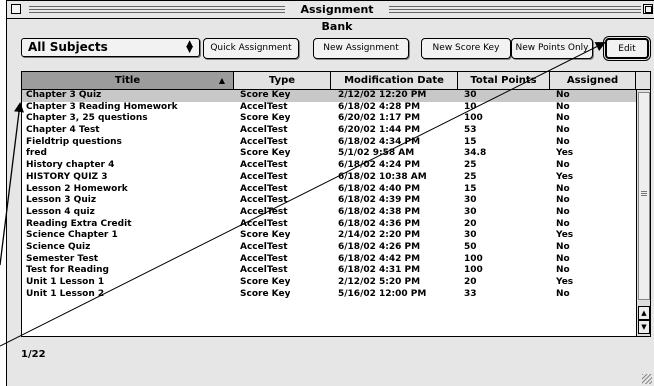 This screenshot has height=386, width=654. Describe the element at coordinates (251, 48) in the screenshot. I see `quick-assignment-button: Quick Assignment` at that location.